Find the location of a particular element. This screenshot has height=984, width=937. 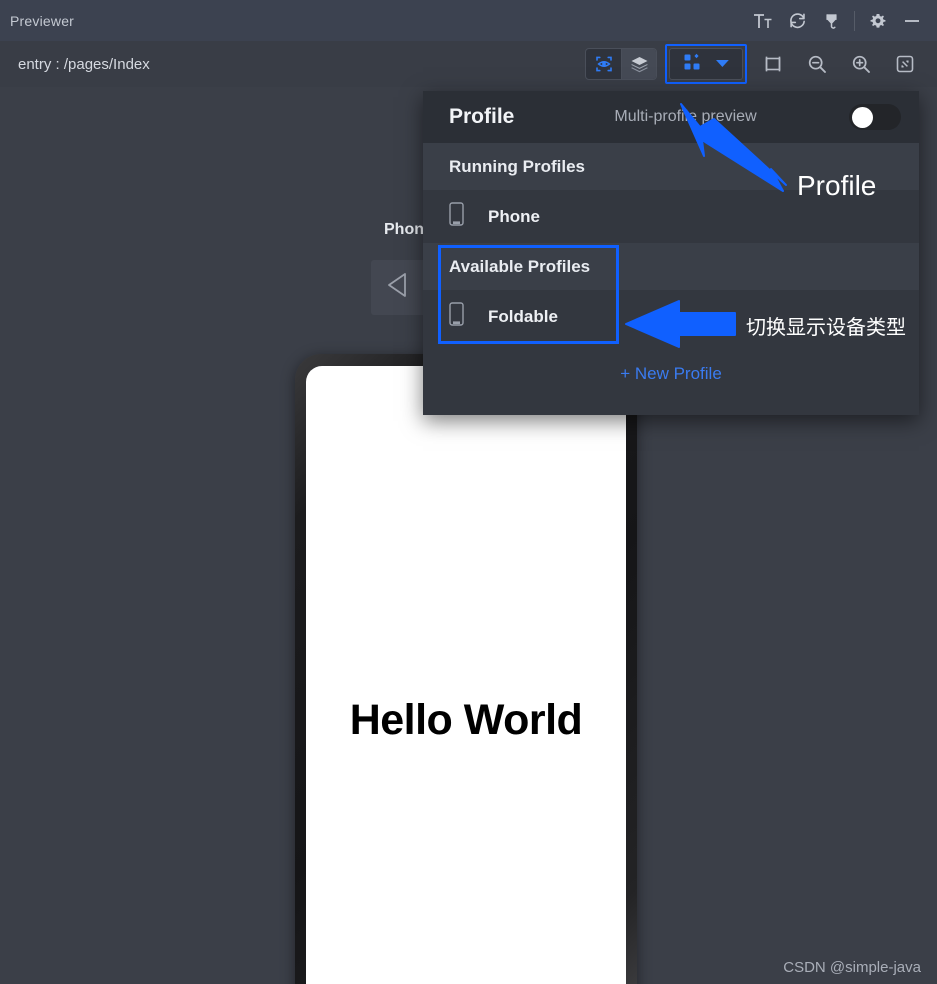

toolbar-divider is located at coordinates (854, 20).